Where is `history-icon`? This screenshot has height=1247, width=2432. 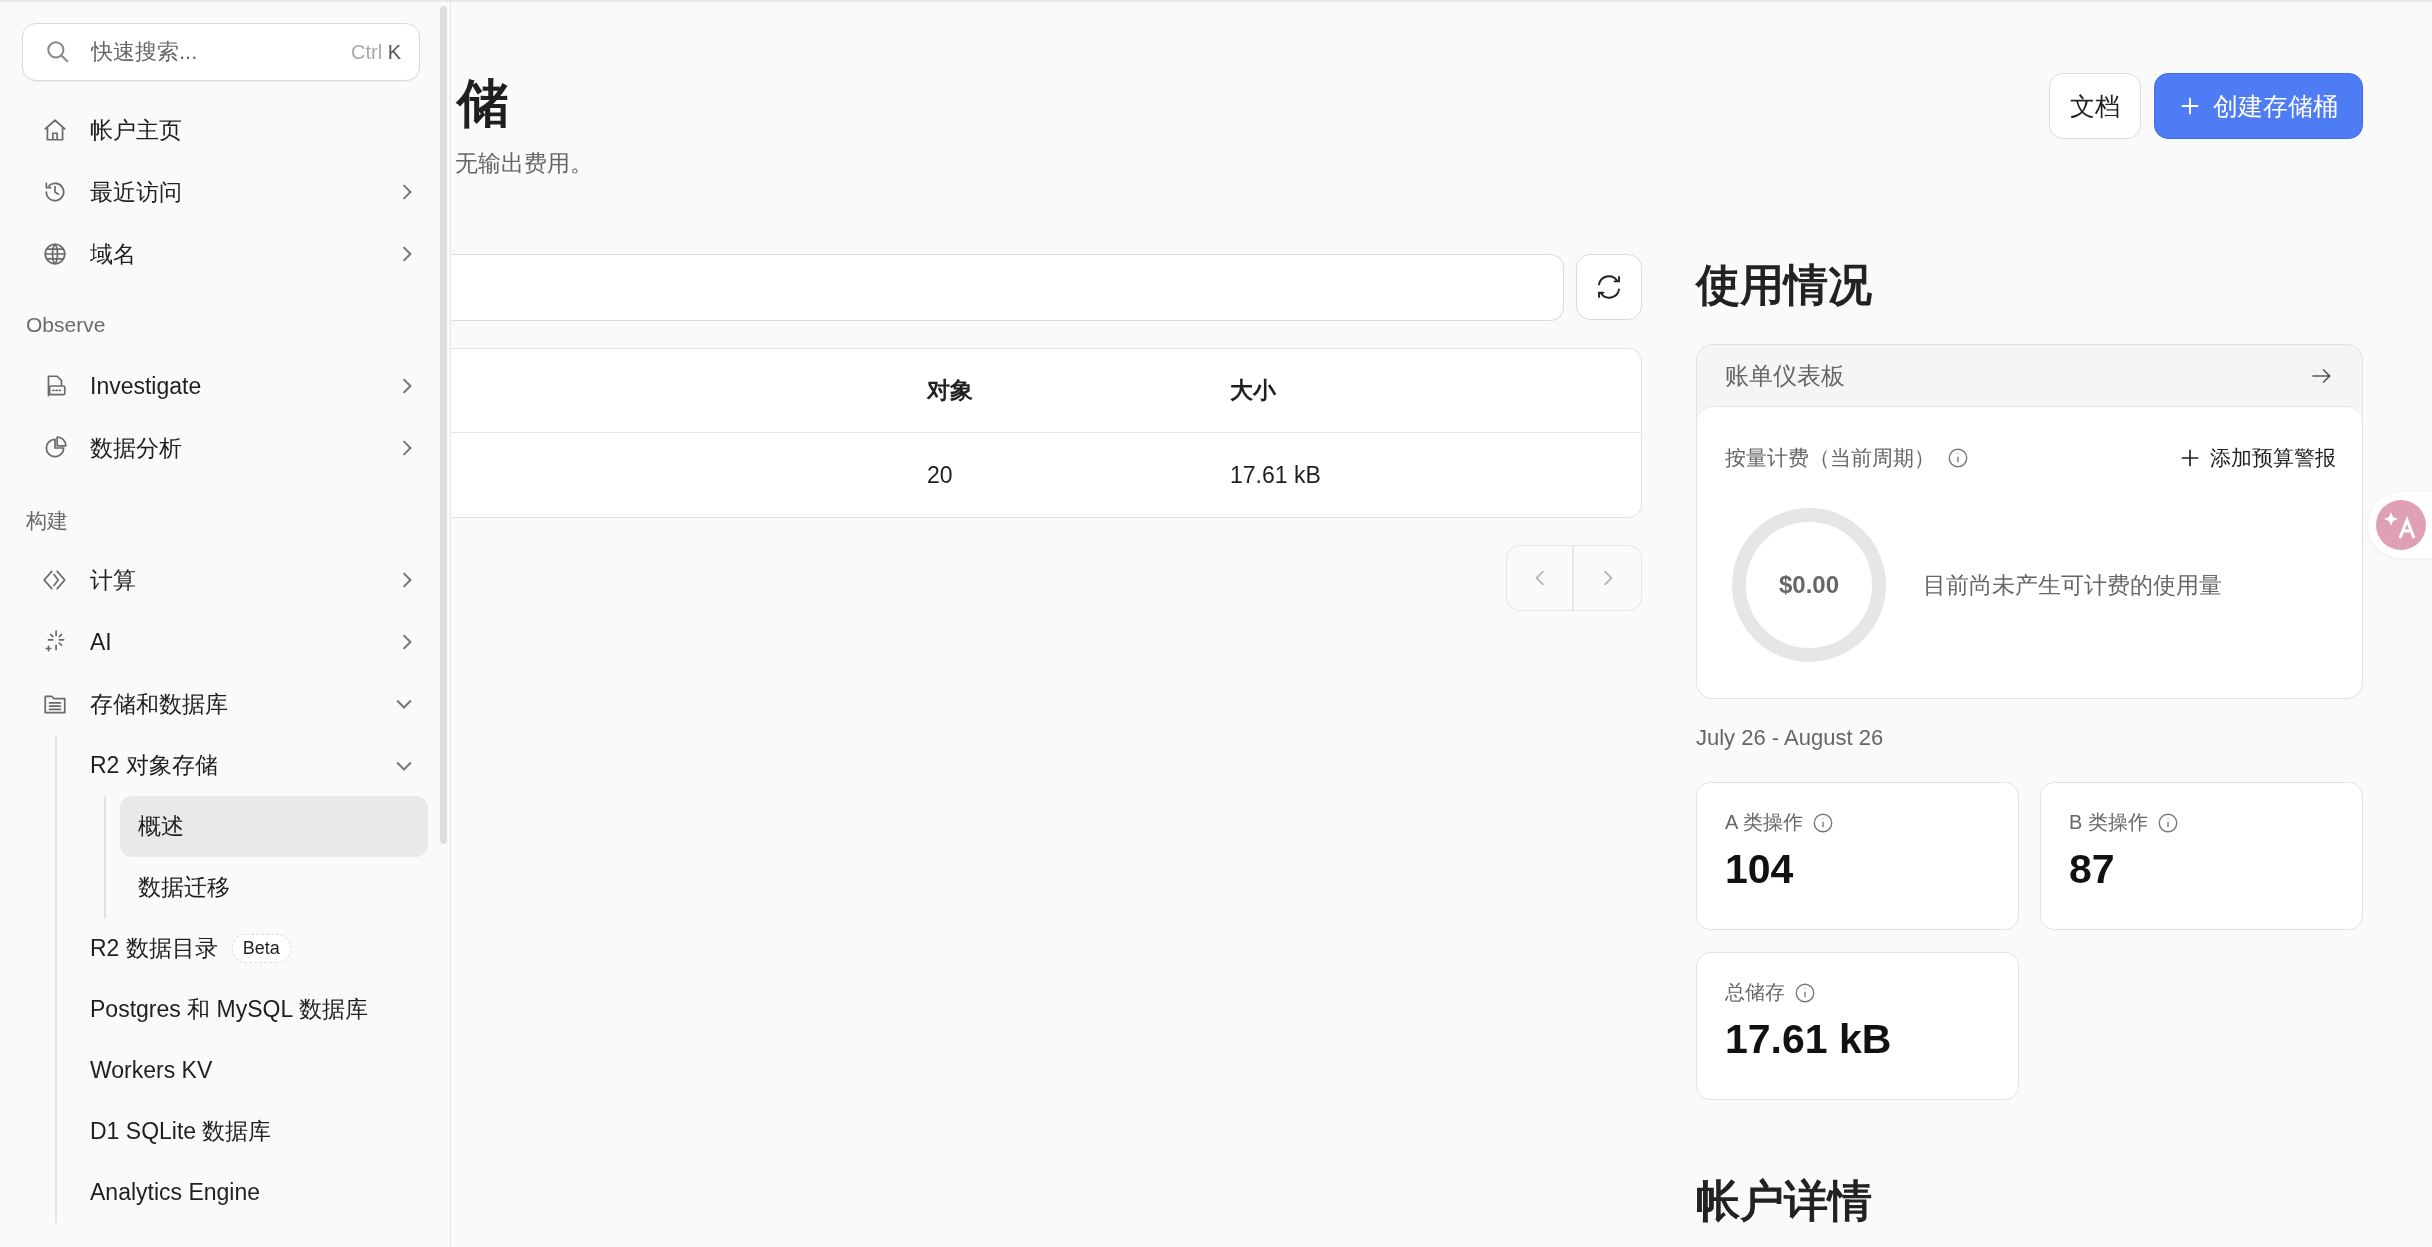 history-icon is located at coordinates (55, 192).